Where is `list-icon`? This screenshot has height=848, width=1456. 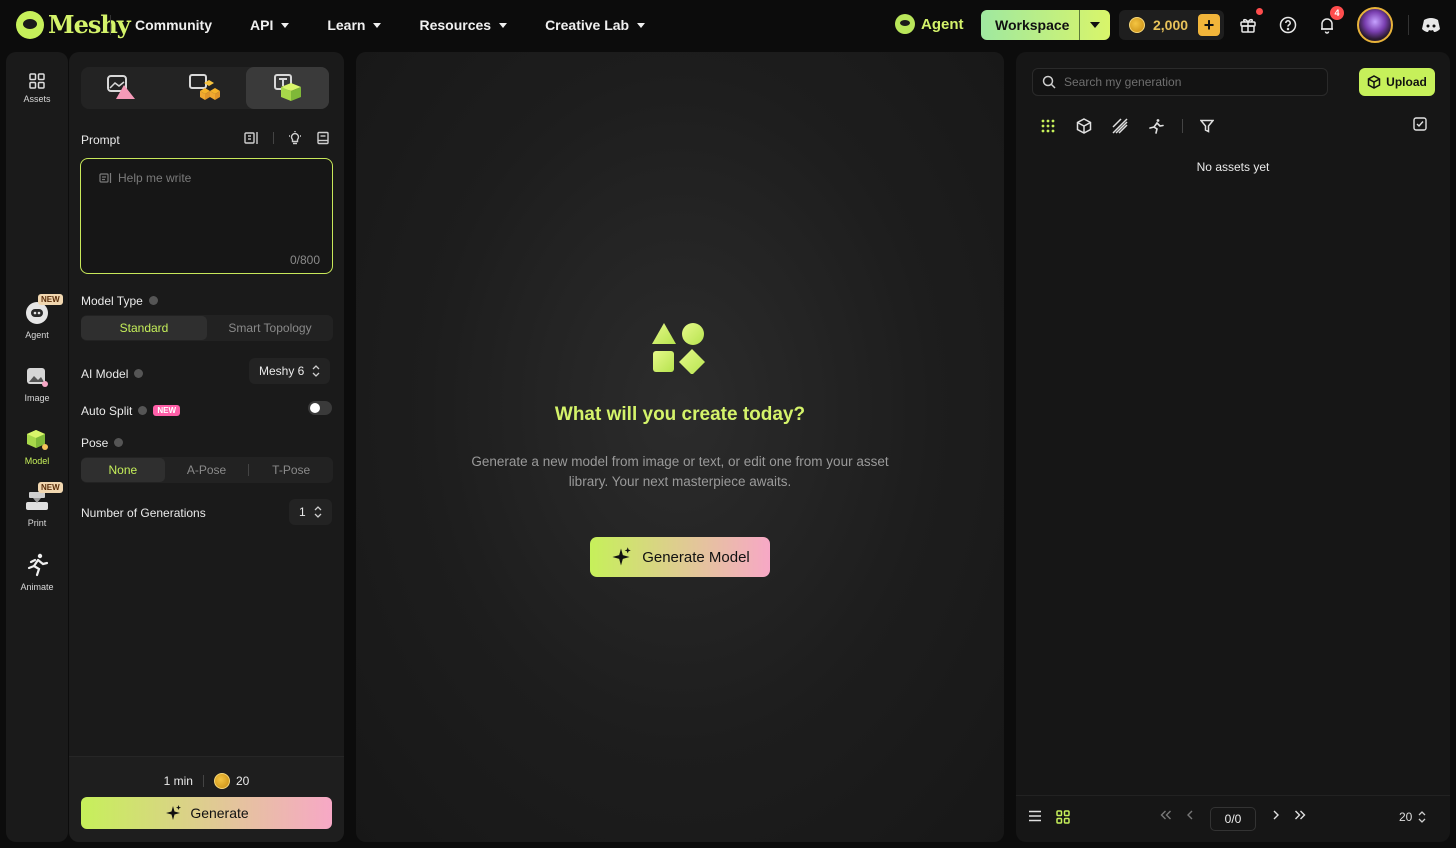 list-icon is located at coordinates (1035, 816).